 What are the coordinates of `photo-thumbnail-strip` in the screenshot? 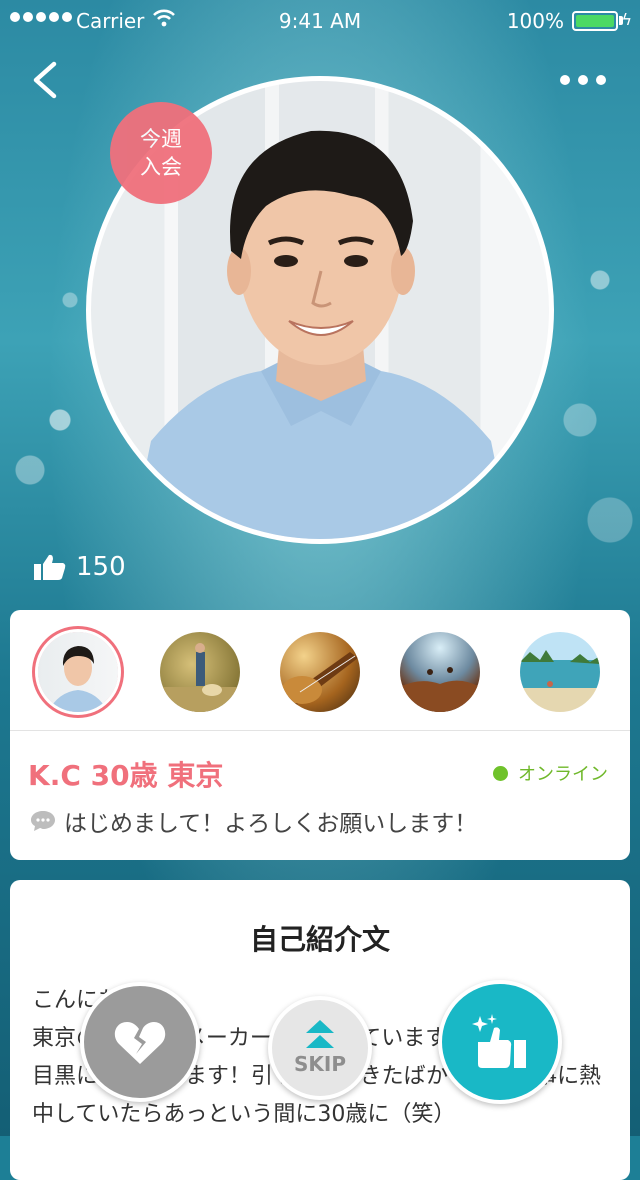 It's located at (320, 670).